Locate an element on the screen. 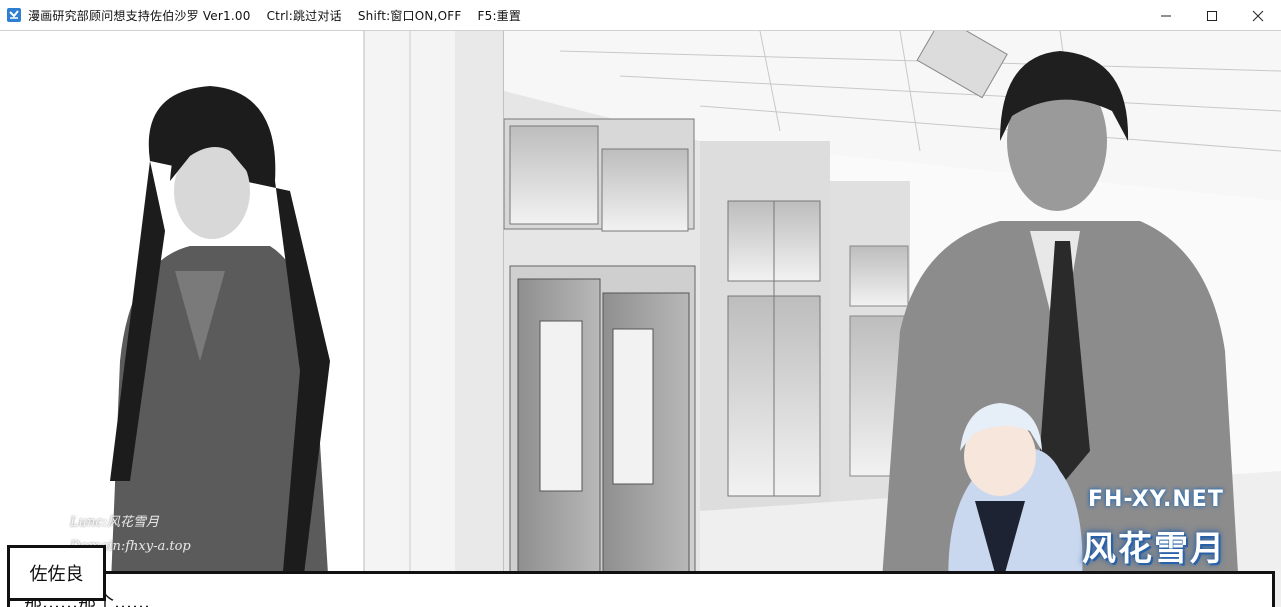  close-button is located at coordinates (1258, 15).